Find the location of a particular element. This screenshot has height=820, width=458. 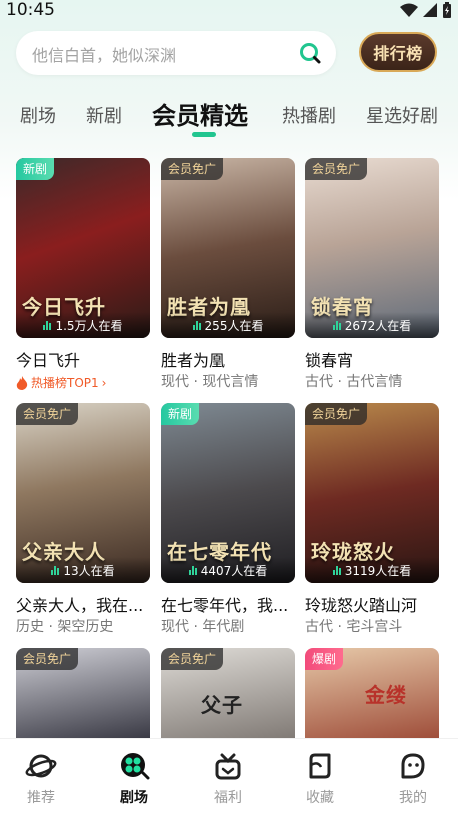

poster-image: 今日飞升 新剧 1.5万人在看 is located at coordinates (83, 248).